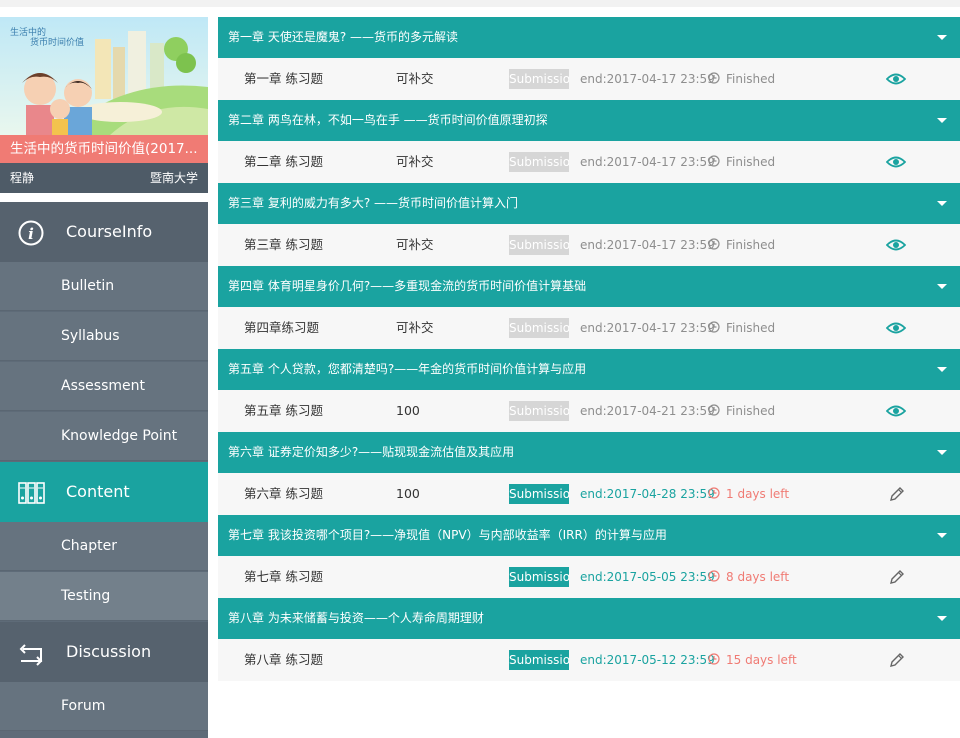  I want to click on exercise-name: 第八章 练习题, so click(283, 660).